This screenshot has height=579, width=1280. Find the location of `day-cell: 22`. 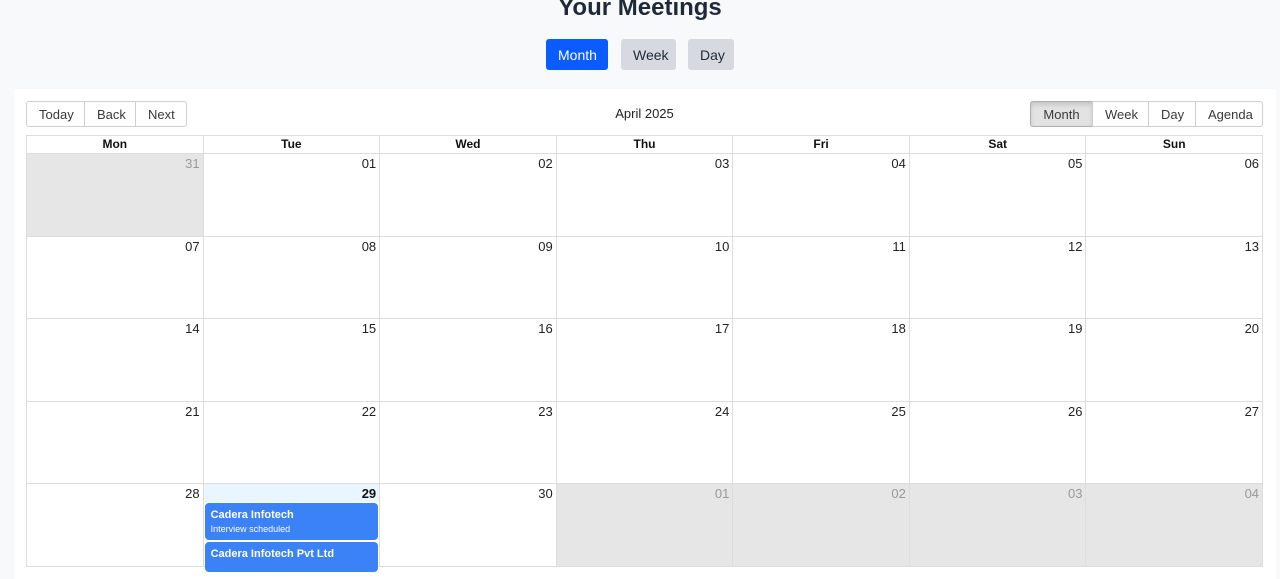

day-cell: 22 is located at coordinates (291, 442).